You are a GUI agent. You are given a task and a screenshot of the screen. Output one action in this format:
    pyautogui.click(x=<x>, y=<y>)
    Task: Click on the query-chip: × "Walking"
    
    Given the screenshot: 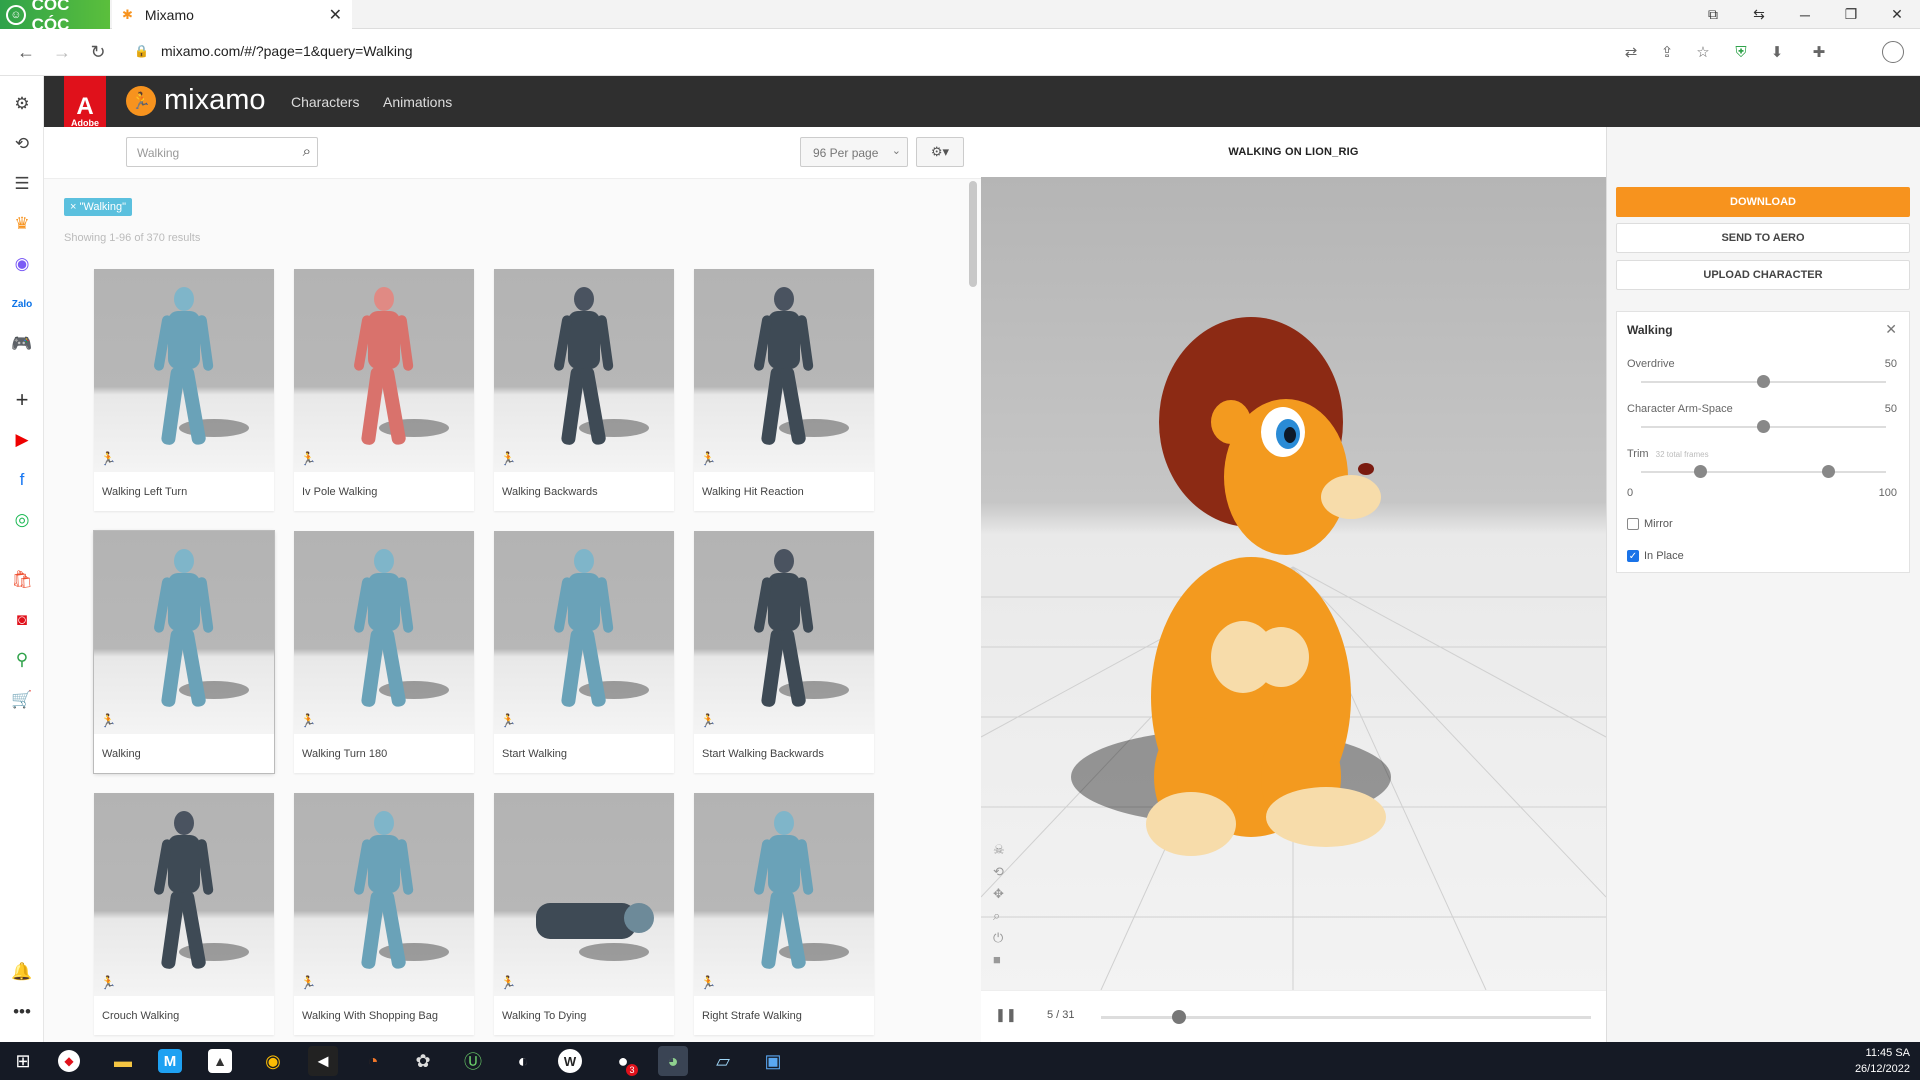 What is the action you would take?
    pyautogui.click(x=98, y=207)
    